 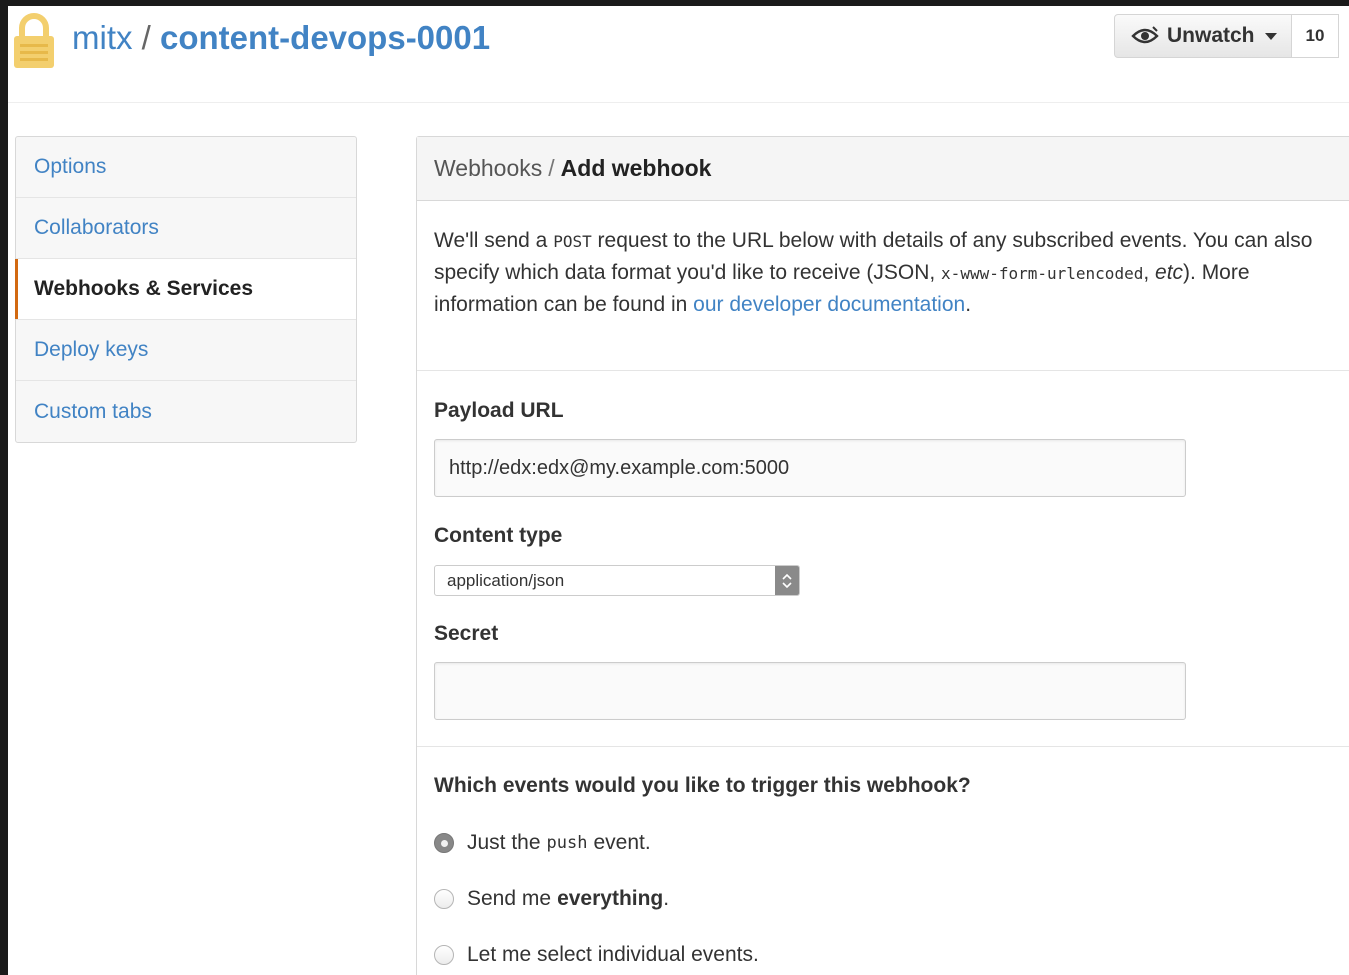 What do you see at coordinates (572, 241) in the screenshot?
I see `intro-post-code: POST` at bounding box center [572, 241].